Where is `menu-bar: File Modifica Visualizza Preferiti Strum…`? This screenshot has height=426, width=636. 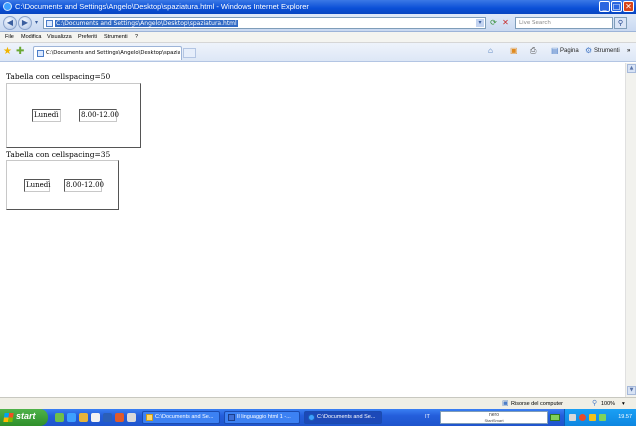
menu-bar: File Modifica Visualizza Preferiti Strum… is located at coordinates (318, 37).